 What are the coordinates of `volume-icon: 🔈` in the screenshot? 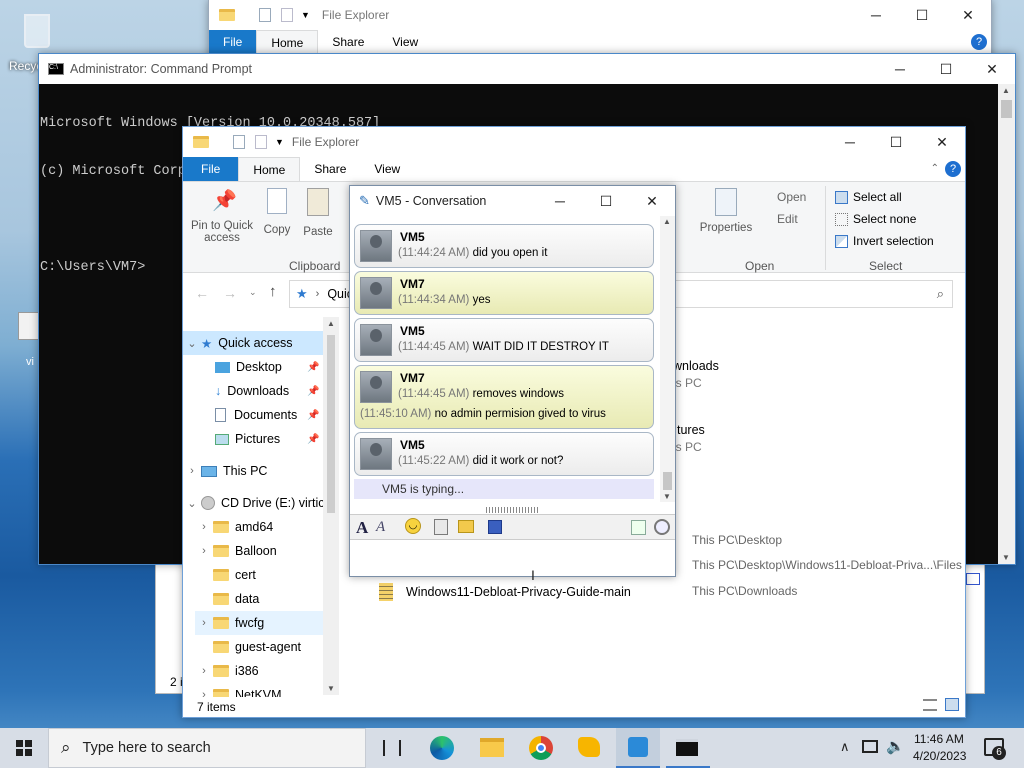 It's located at (895, 746).